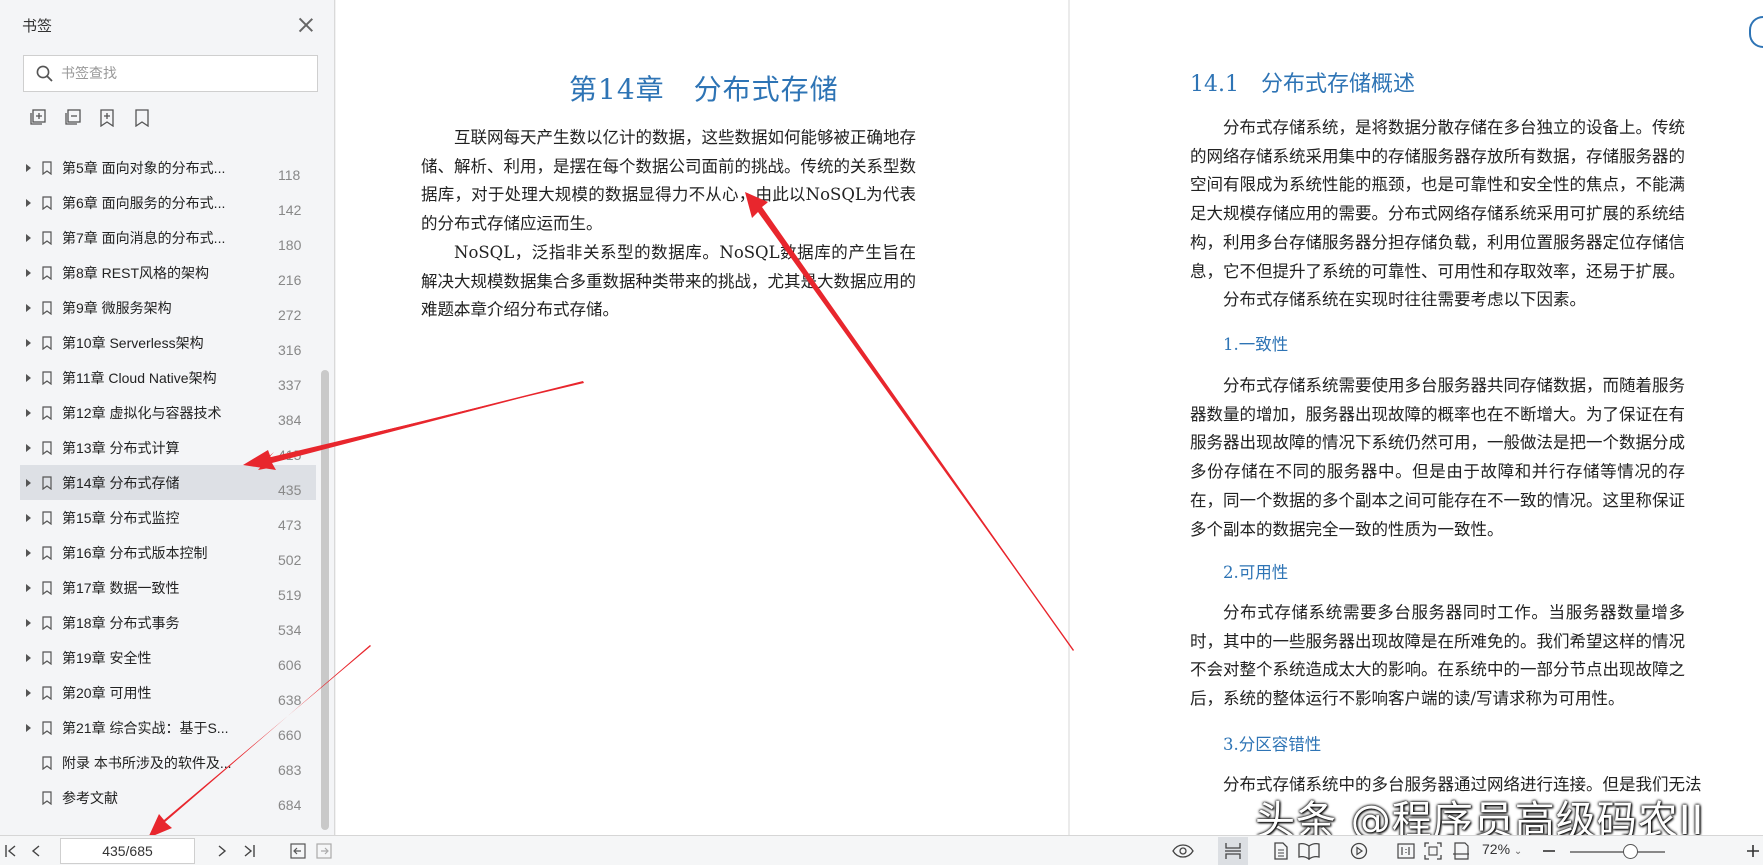 The width and height of the screenshot is (1763, 865). Describe the element at coordinates (1753, 851) in the screenshot. I see `zoom-in-icon` at that location.